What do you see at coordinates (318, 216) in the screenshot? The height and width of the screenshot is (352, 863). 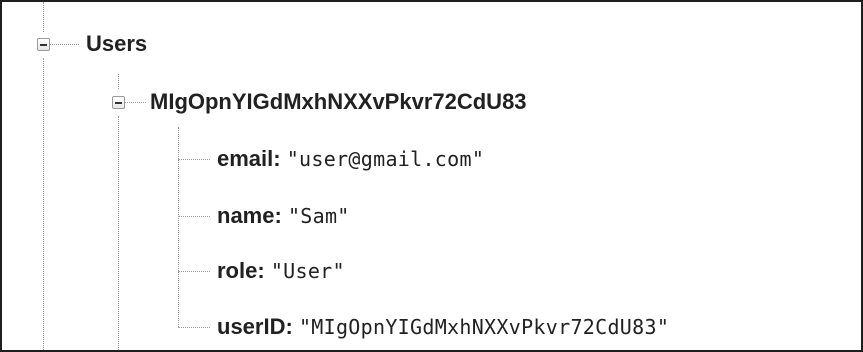 I see `field-value: "Sam"` at bounding box center [318, 216].